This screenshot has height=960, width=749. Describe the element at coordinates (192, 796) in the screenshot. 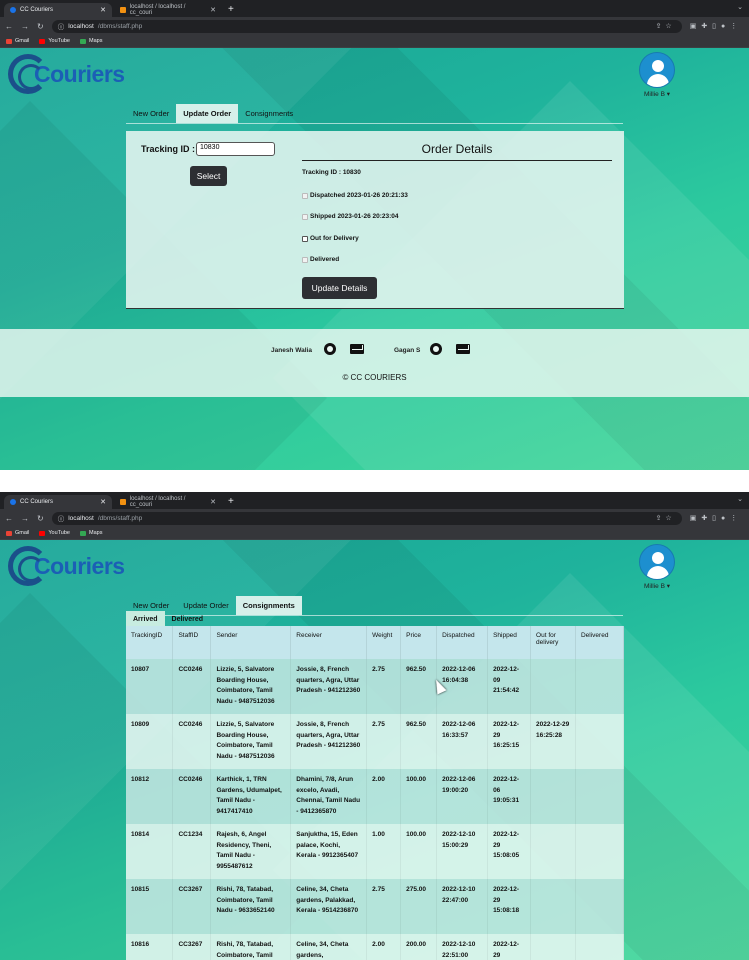

I see `cell-staffid: CC0246` at that location.